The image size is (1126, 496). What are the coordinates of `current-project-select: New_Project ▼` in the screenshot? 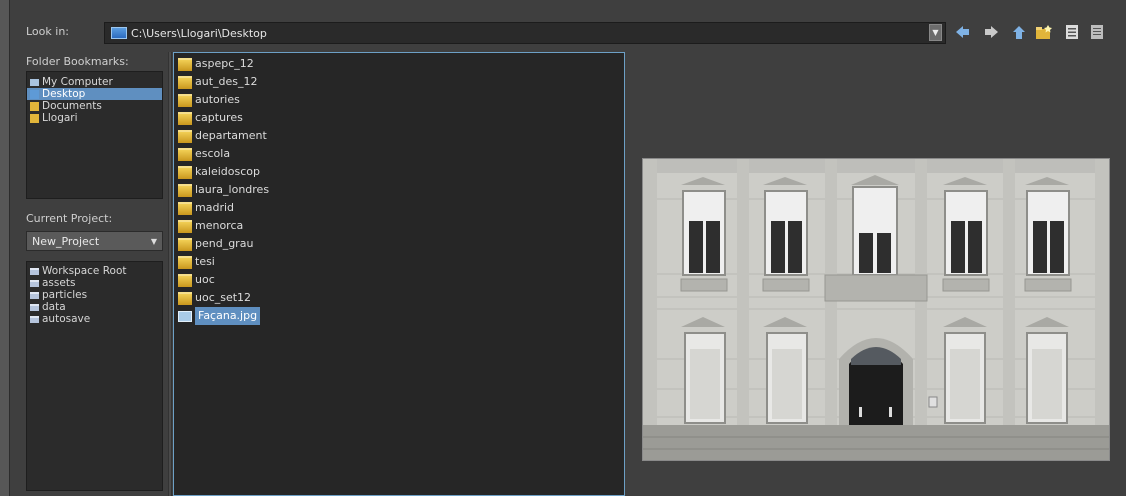 It's located at (94, 241).